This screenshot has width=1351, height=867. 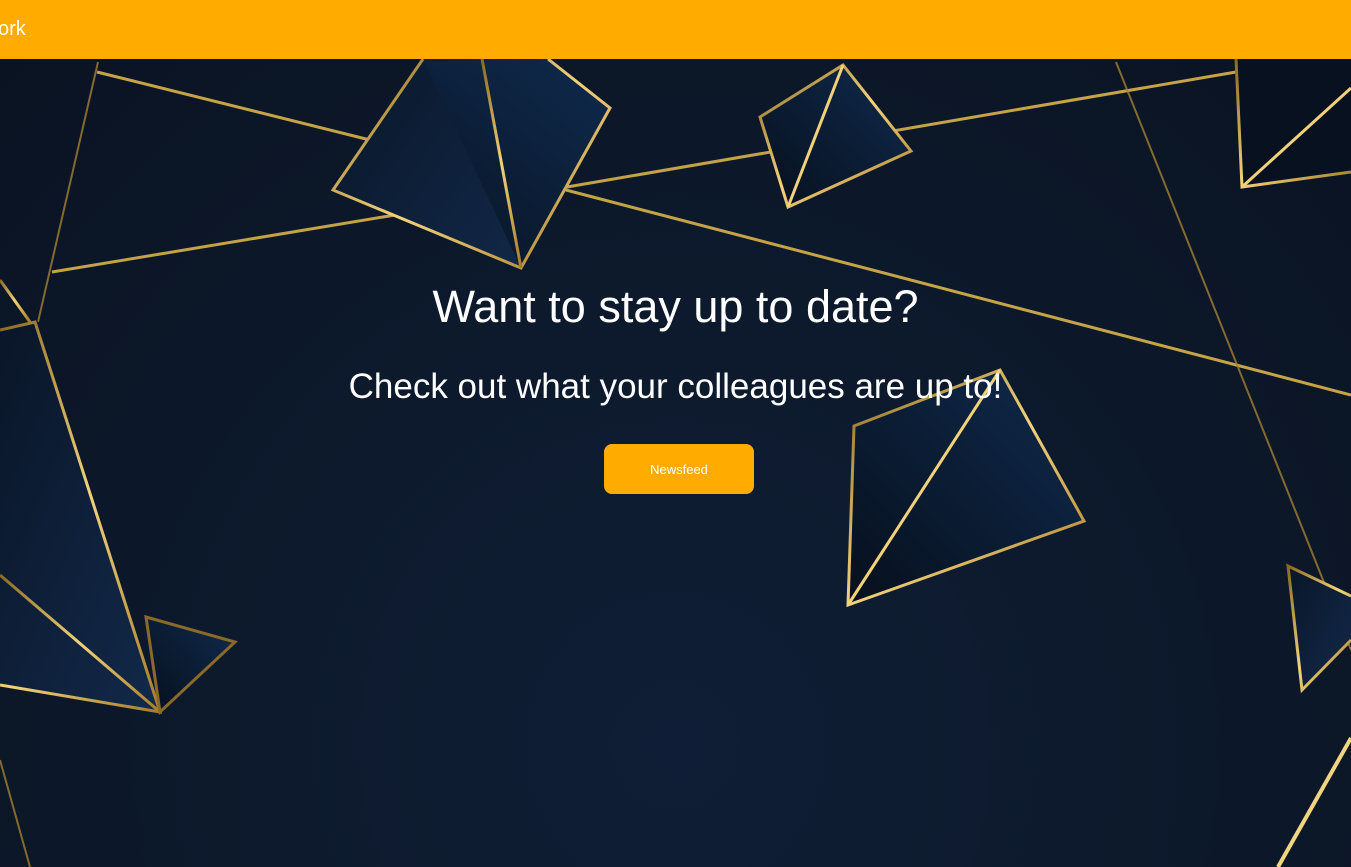 I want to click on top-navigation-bar: twork, so click(x=675, y=29).